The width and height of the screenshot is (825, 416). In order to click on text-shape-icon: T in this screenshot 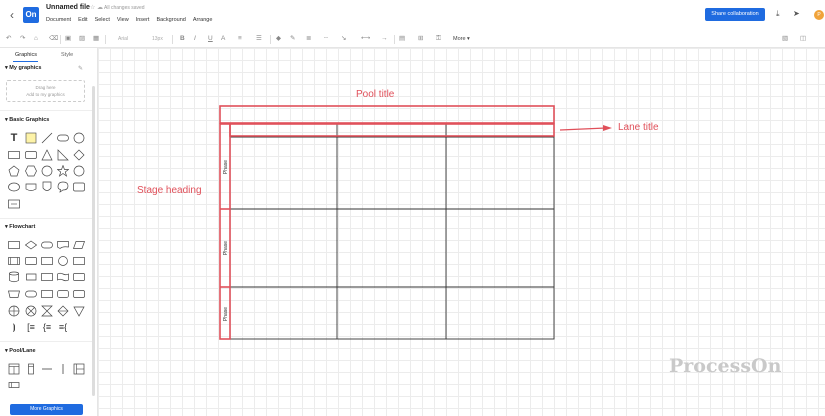, I will do `click(14, 138)`.